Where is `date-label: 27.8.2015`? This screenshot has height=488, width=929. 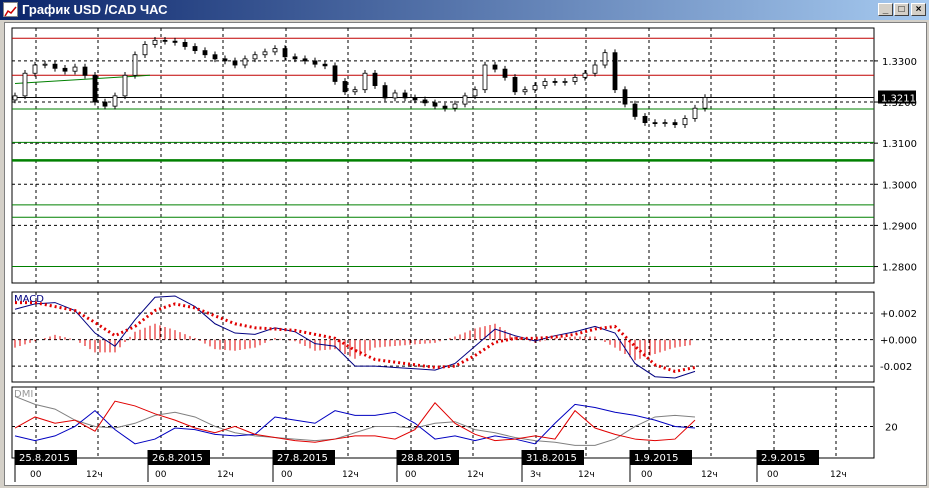
date-label: 27.8.2015 is located at coordinates (302, 458).